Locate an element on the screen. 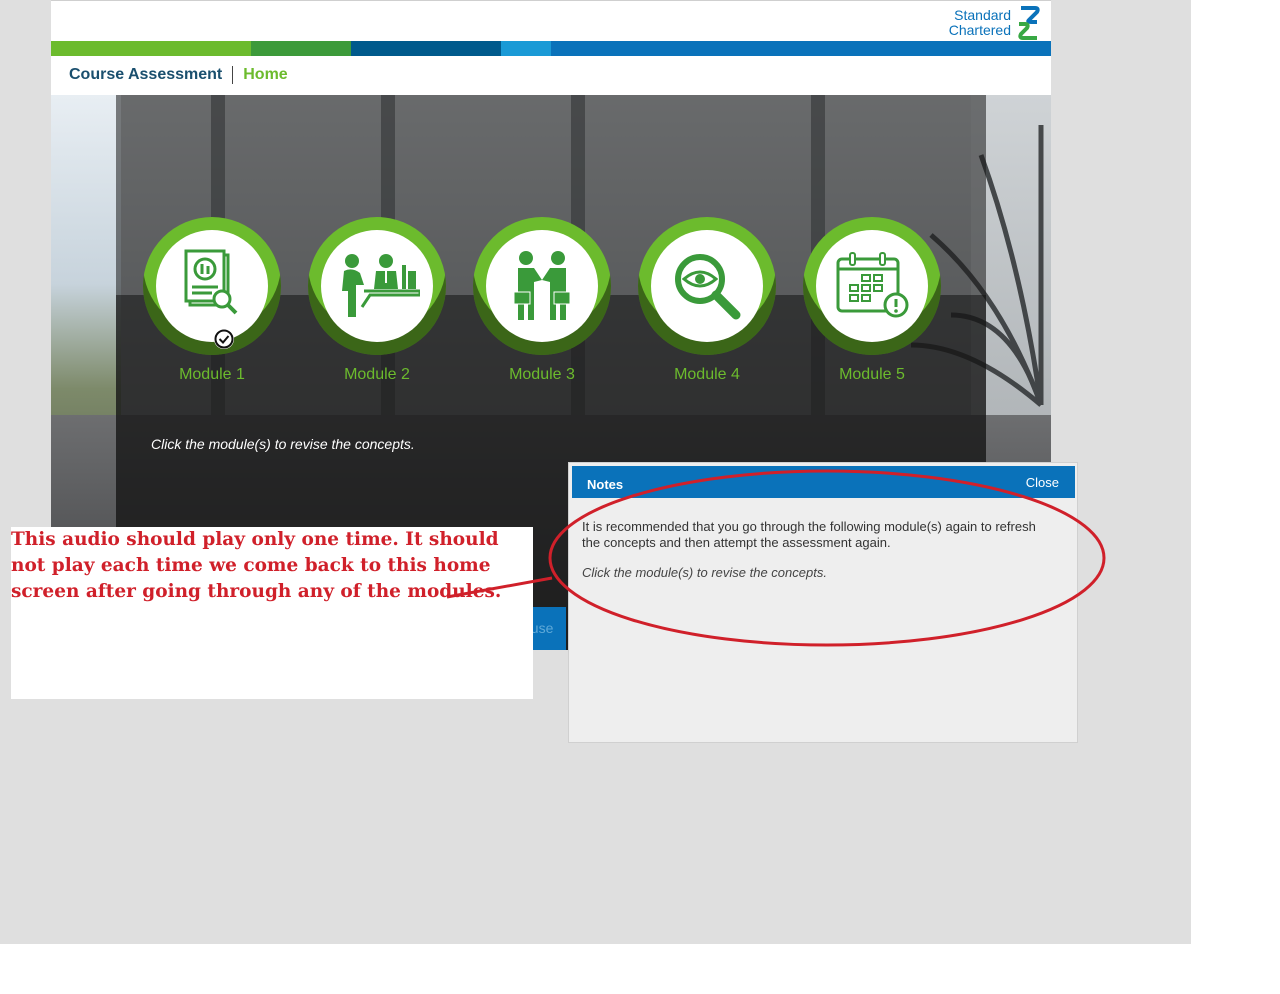 The height and width of the screenshot is (994, 1280). module-3-button: Module 3 is located at coordinates (542, 300).